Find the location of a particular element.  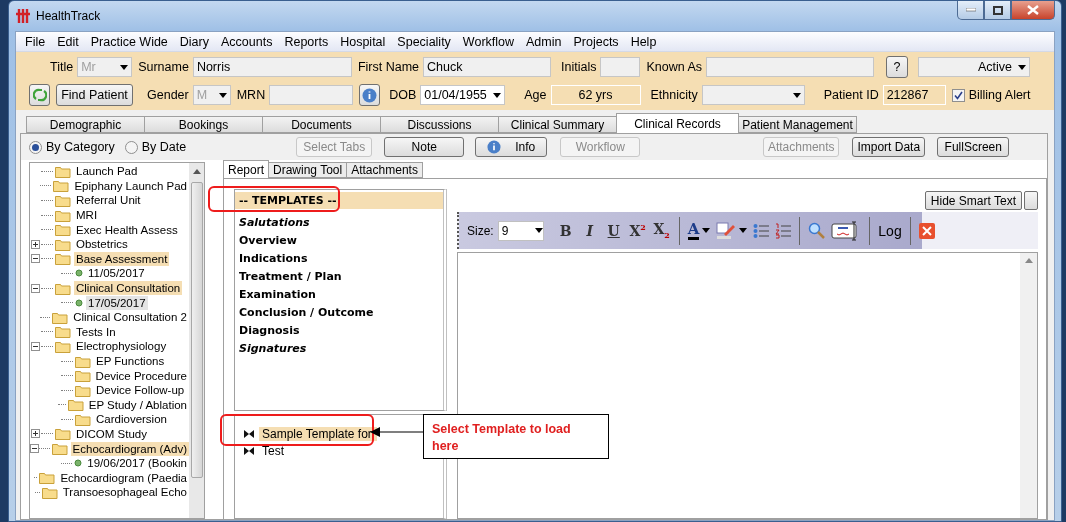

tree-item: 17/05/2017 is located at coordinates (117, 302).